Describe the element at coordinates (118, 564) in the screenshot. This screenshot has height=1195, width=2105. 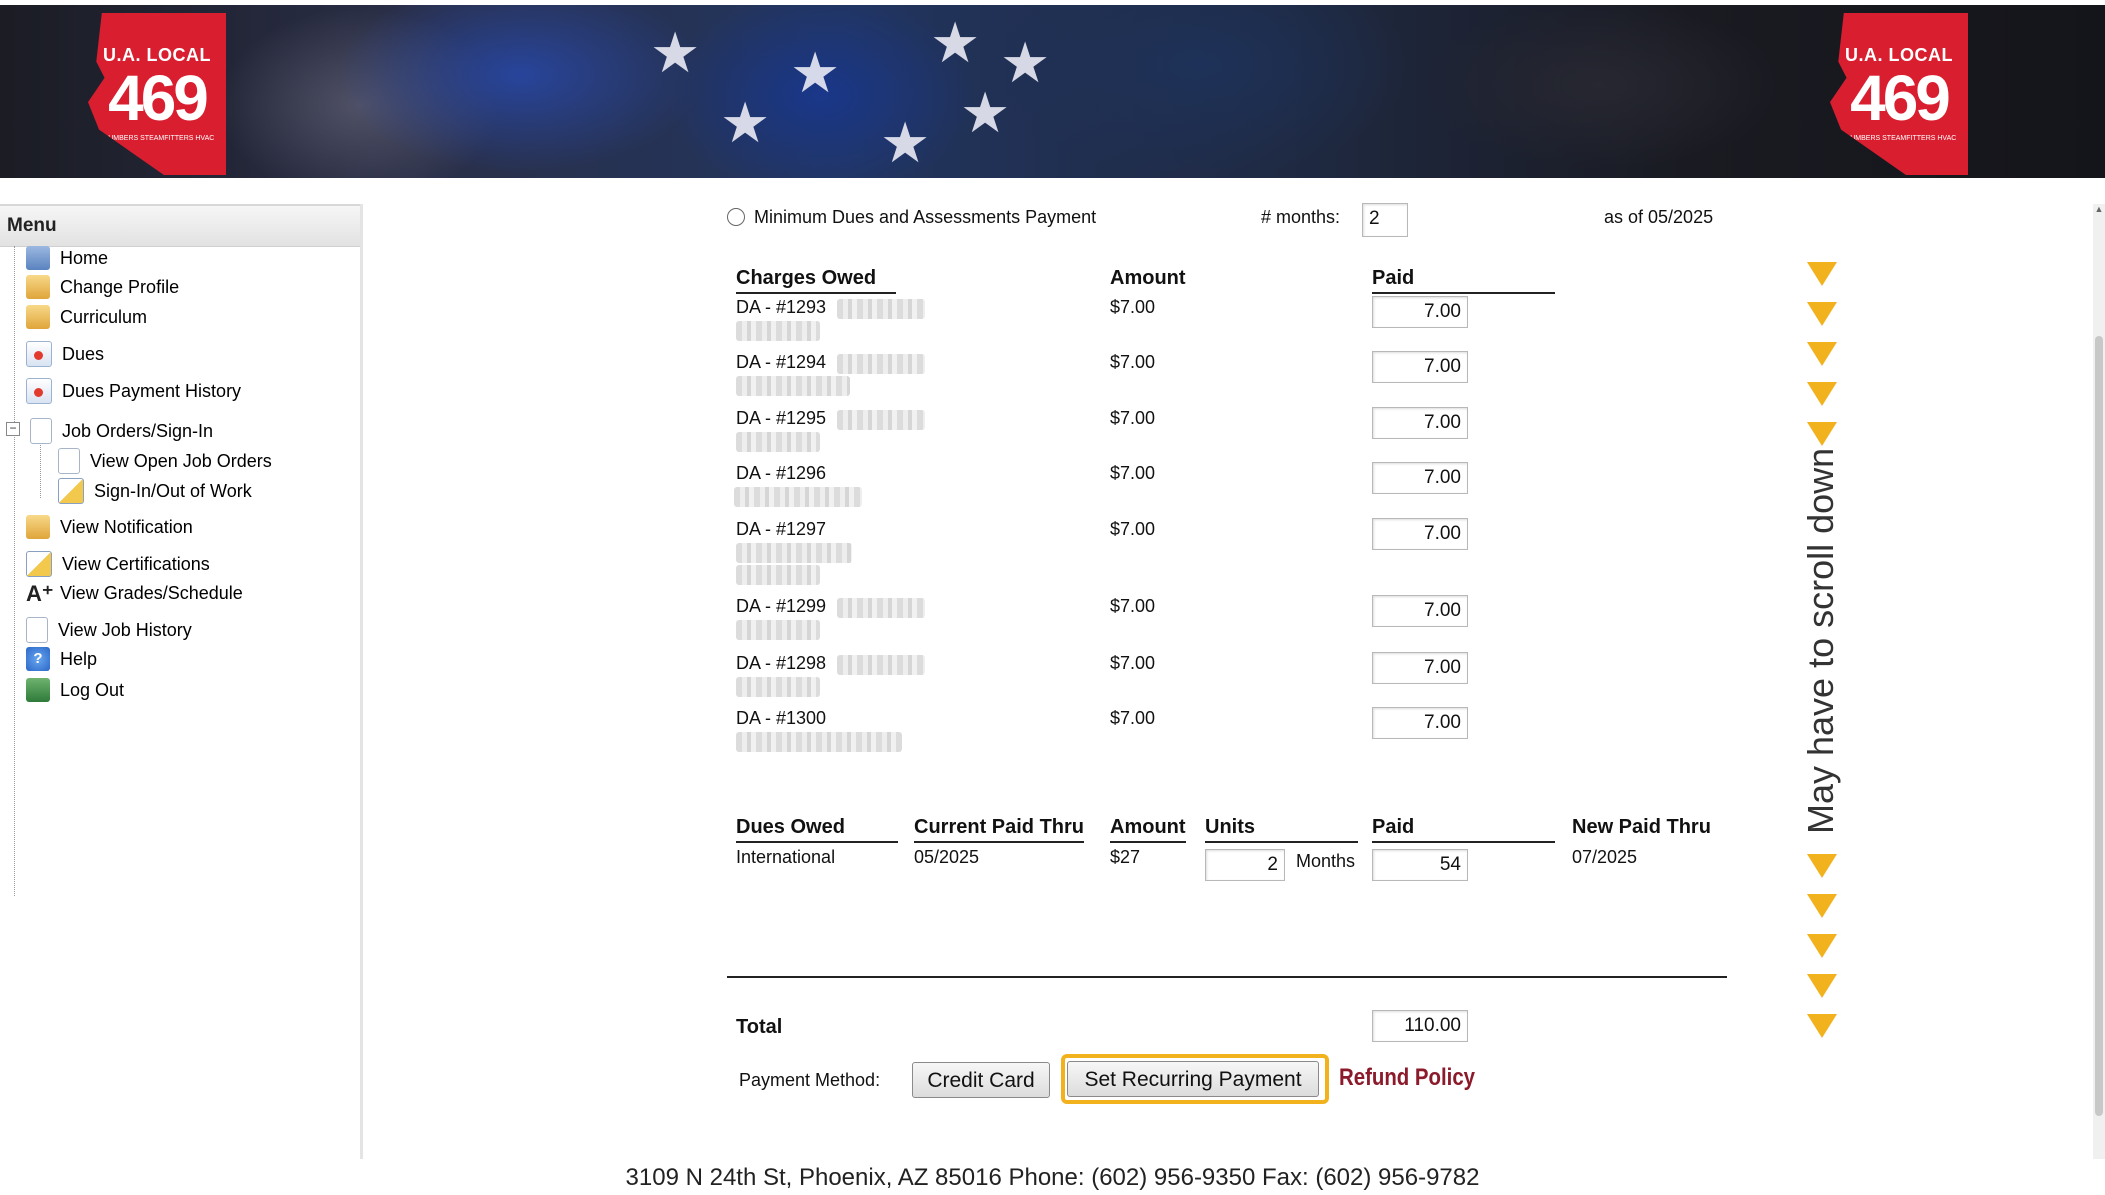
I see `sidebar-item-view-certifications: View Certifications` at that location.